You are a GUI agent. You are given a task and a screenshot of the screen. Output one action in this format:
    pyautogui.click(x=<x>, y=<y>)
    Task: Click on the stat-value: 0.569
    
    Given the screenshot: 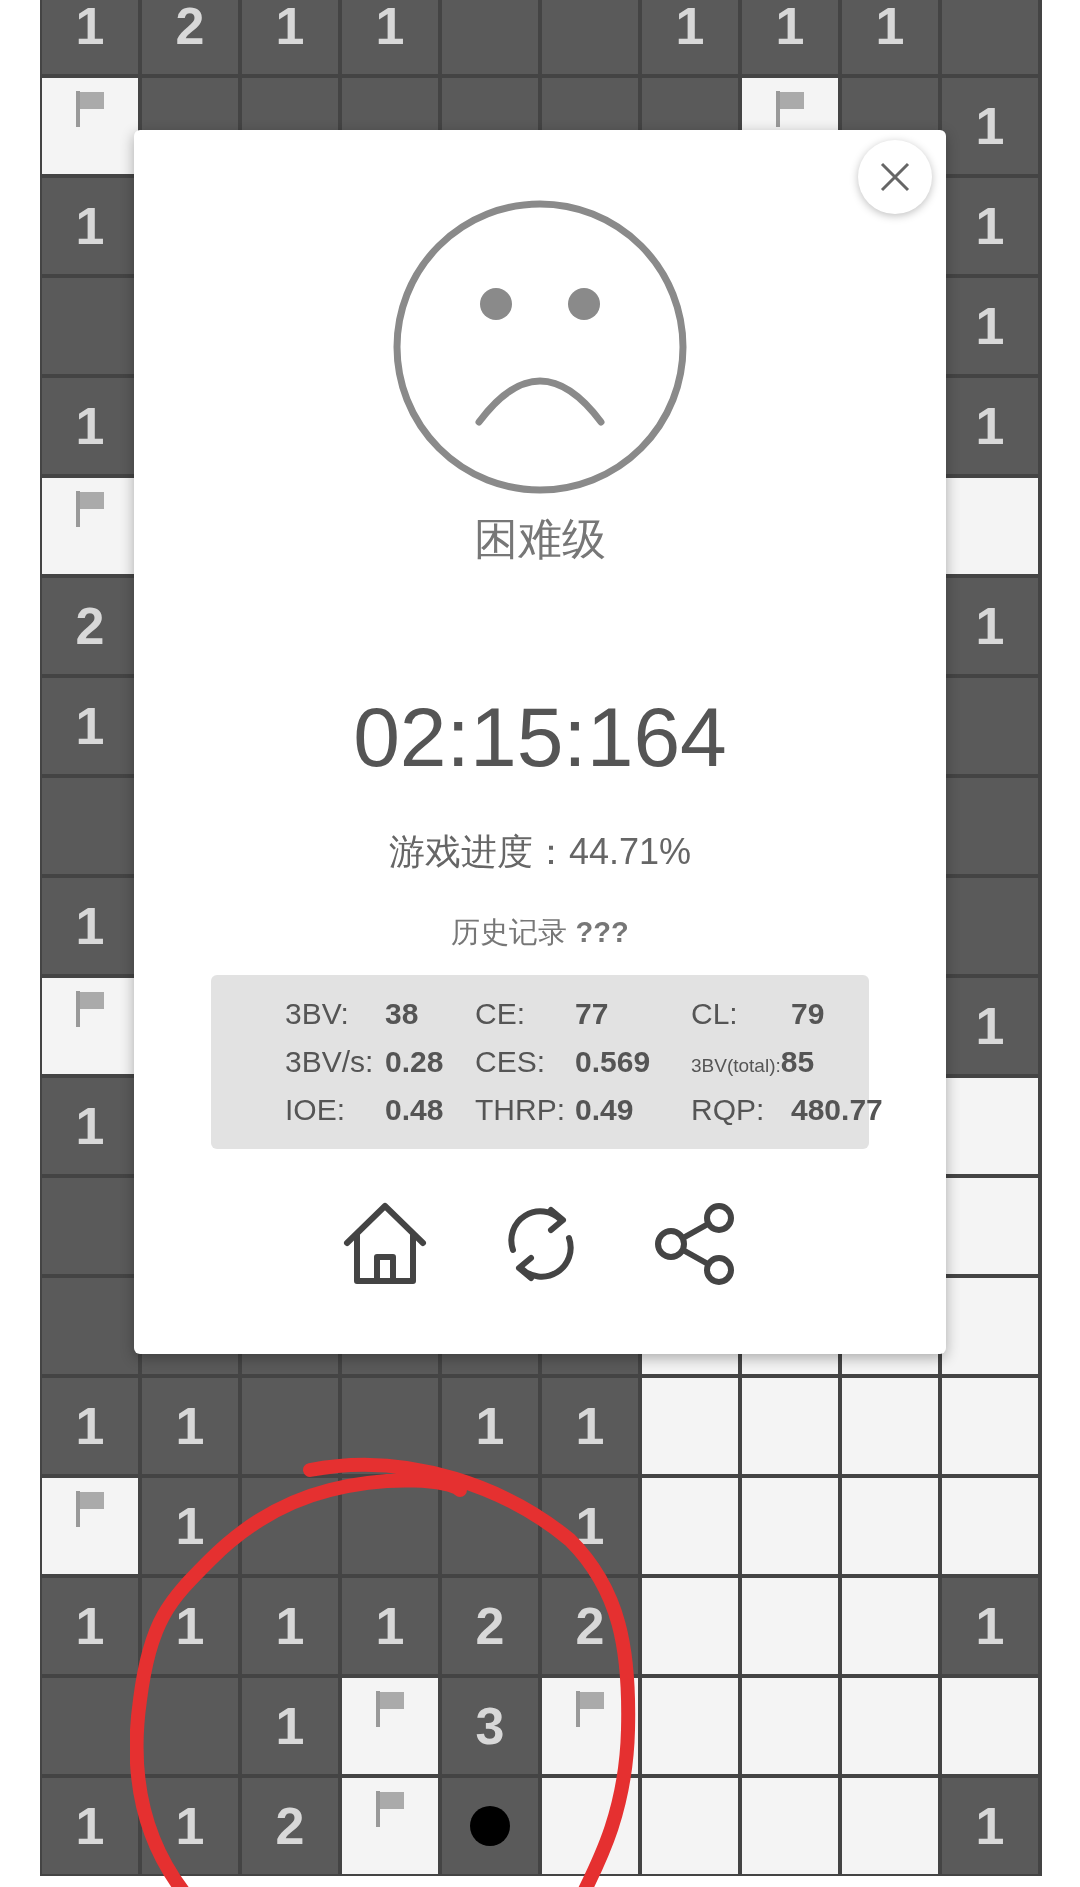 What is the action you would take?
    pyautogui.click(x=613, y=1062)
    